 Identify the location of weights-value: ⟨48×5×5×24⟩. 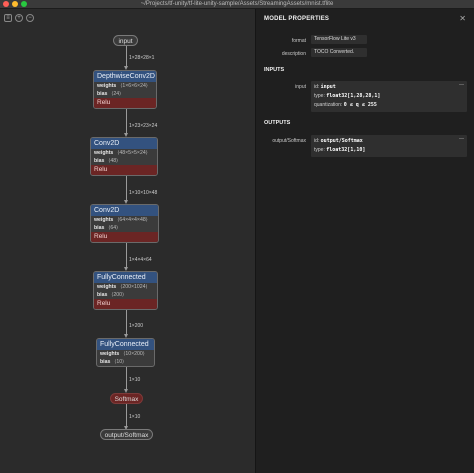
(132, 153).